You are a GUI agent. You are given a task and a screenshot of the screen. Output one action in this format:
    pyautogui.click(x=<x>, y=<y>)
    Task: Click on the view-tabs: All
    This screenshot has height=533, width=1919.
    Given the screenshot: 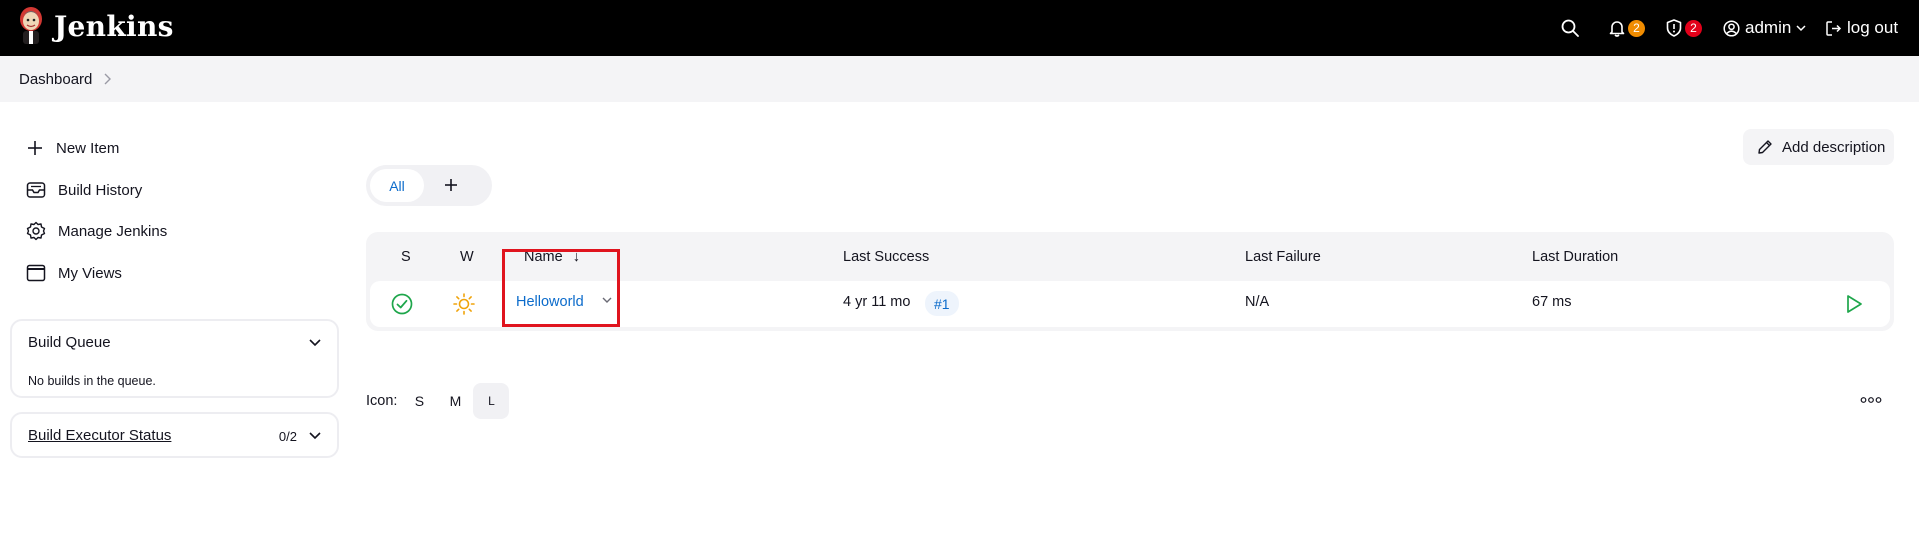 What is the action you would take?
    pyautogui.click(x=429, y=185)
    